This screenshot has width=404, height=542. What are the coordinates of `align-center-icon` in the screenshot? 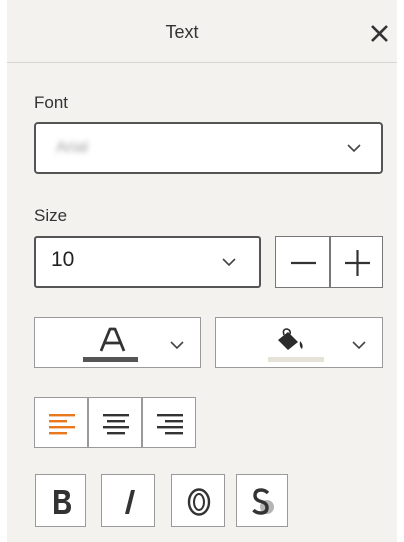 It's located at (116, 424).